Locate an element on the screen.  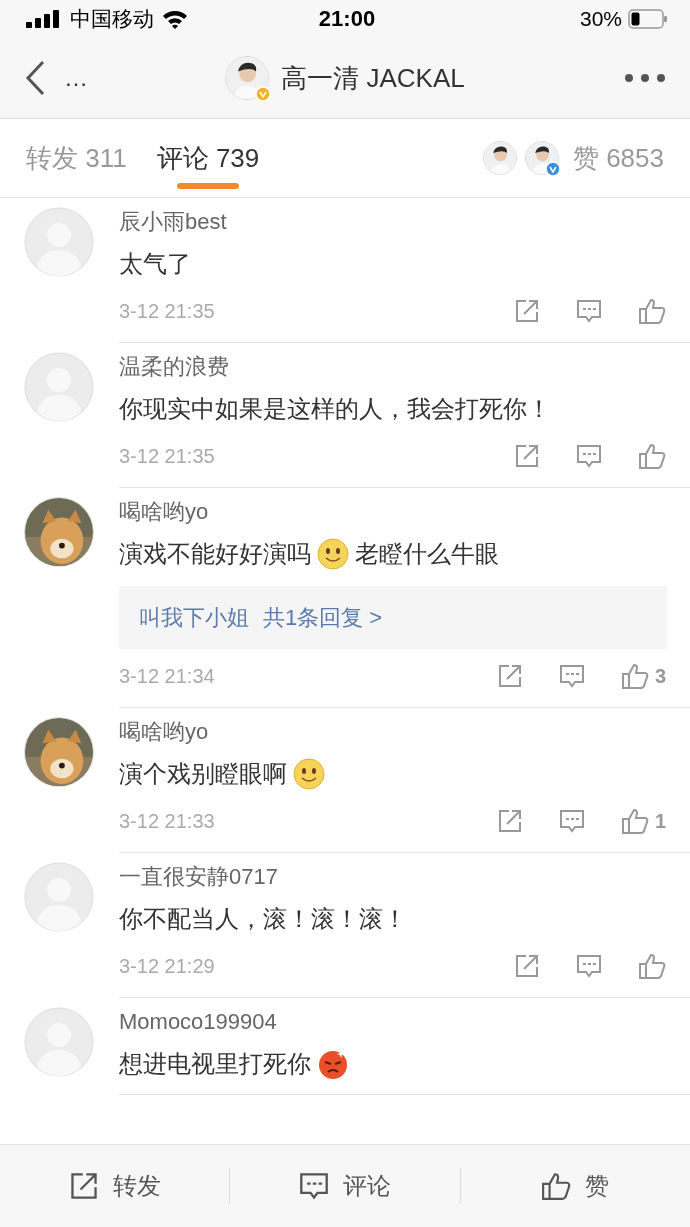
page-title: 高一清 JACKAL is located at coordinates (373, 78).